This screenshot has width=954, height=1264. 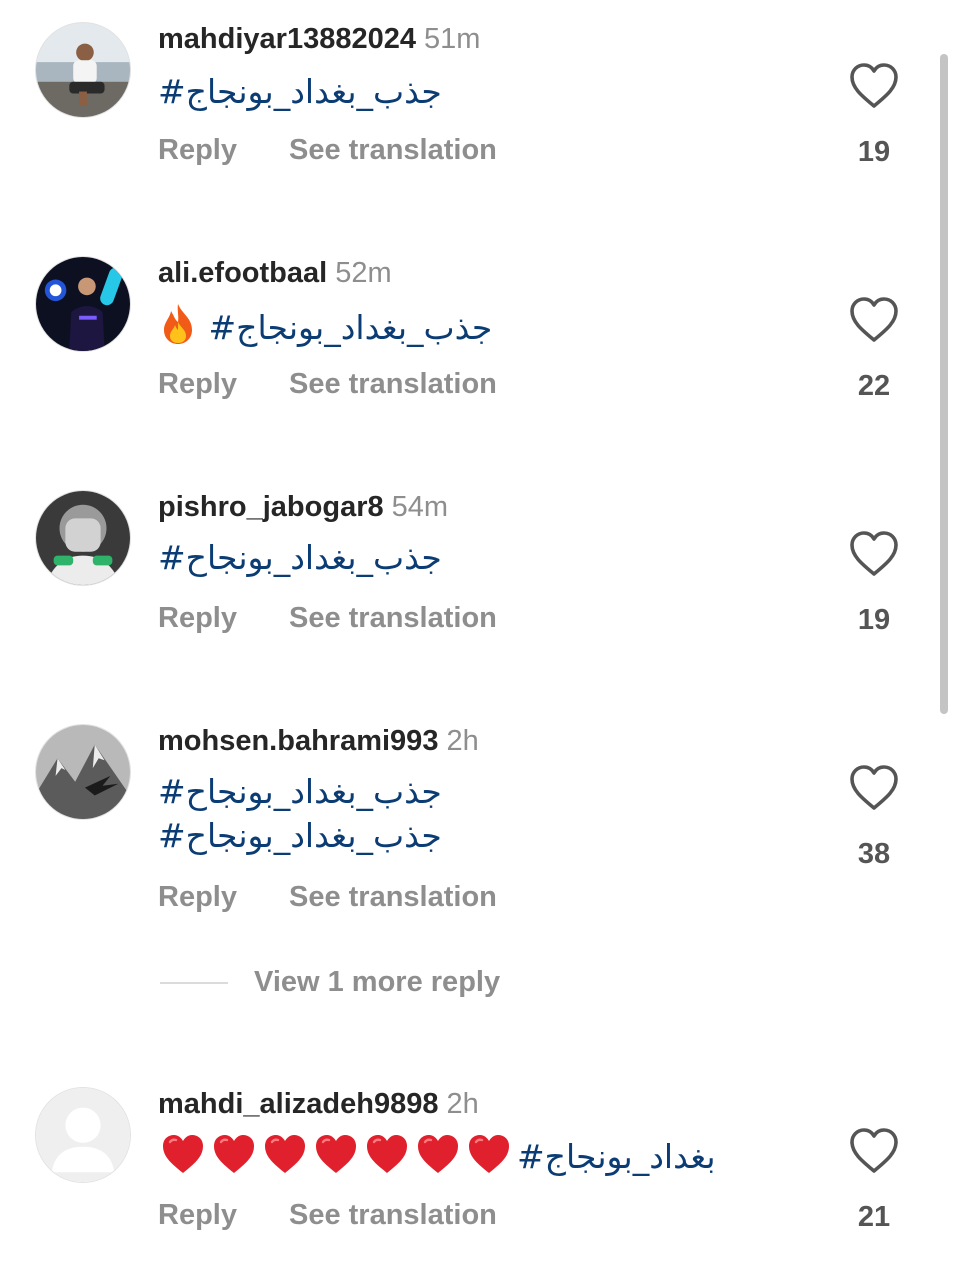 I want to click on comment-header: mahdi_alizadeh9898 2h, so click(x=318, y=1104).